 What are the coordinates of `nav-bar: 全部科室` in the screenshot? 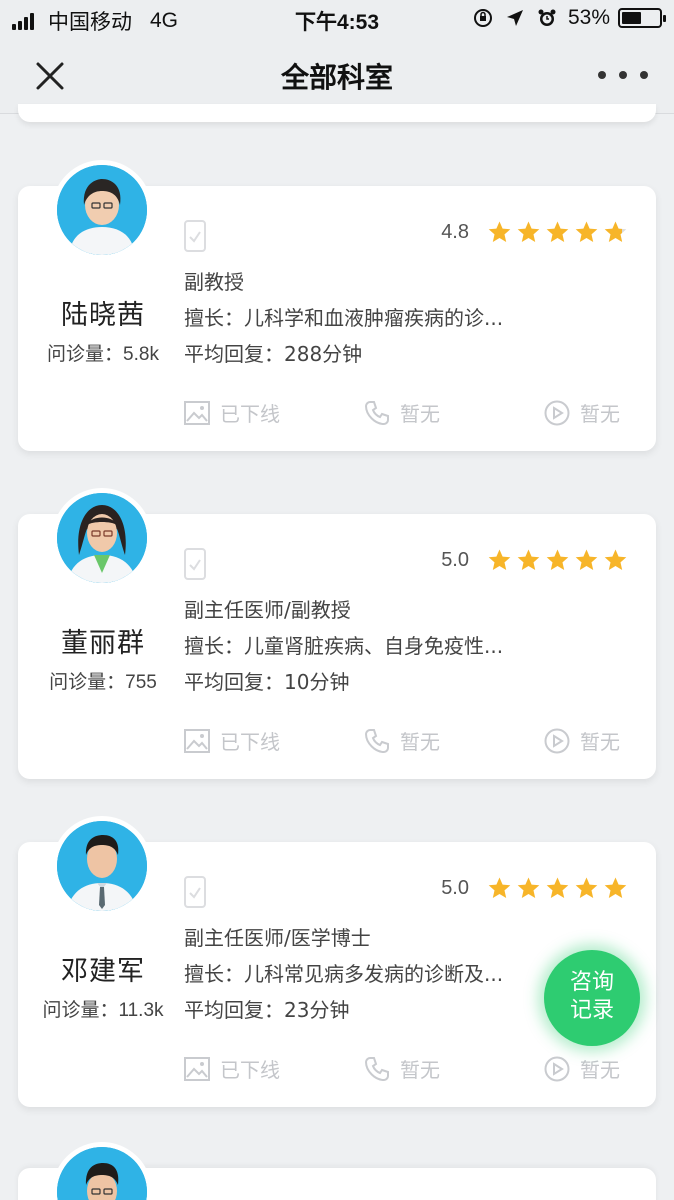 It's located at (337, 76).